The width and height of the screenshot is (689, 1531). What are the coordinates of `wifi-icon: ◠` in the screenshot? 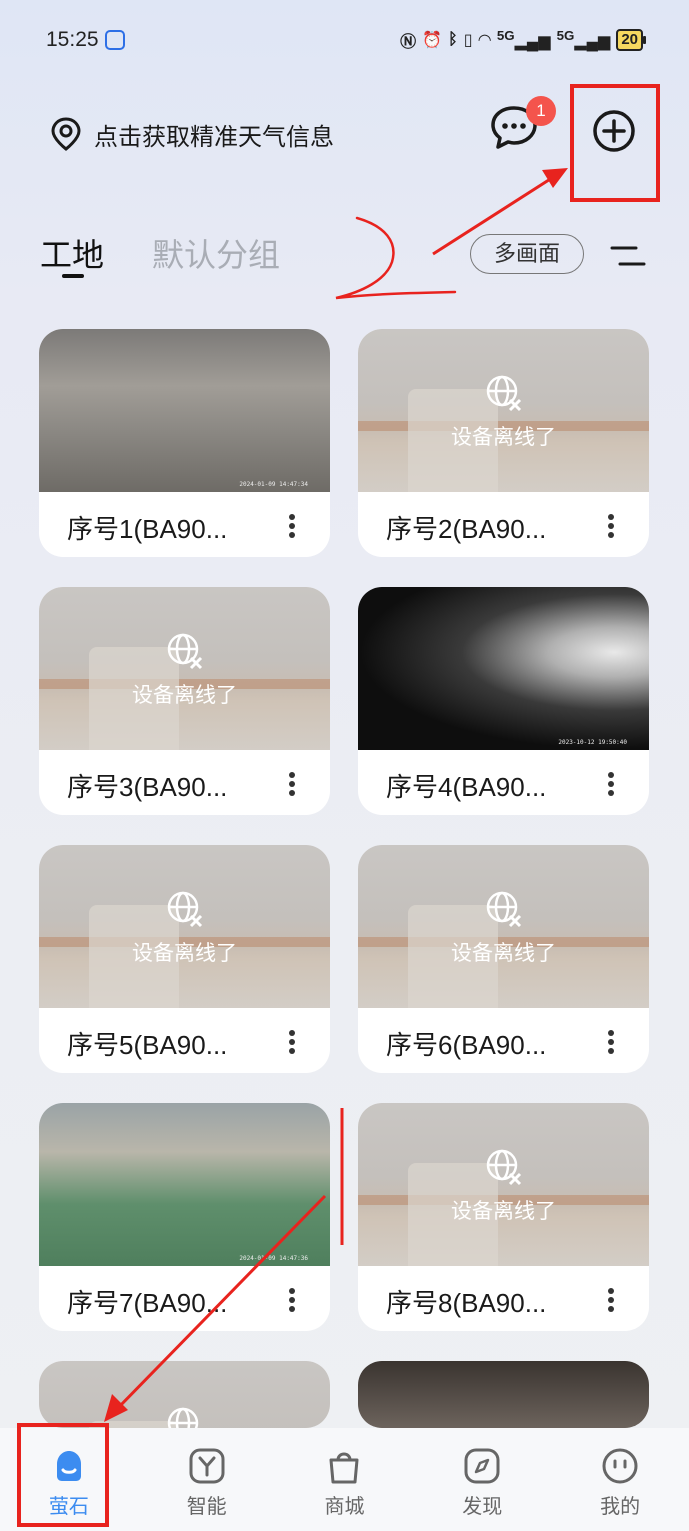 It's located at (484, 40).